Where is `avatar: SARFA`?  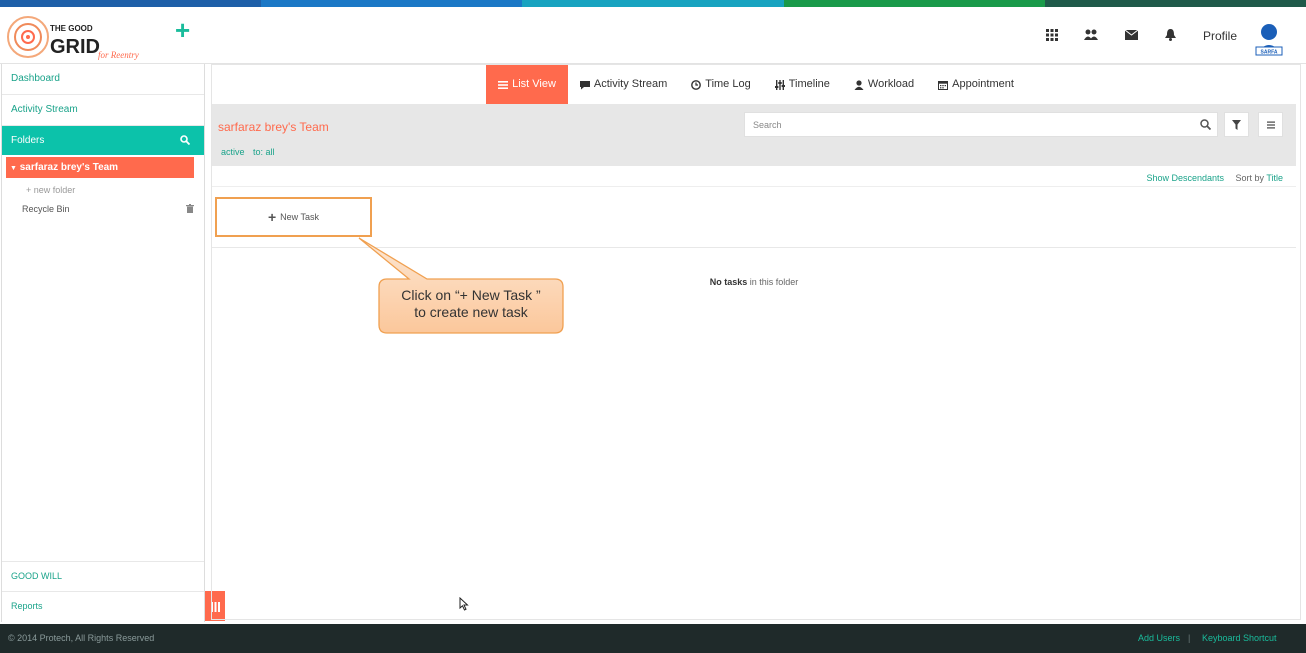 avatar: SARFA is located at coordinates (1269, 39).